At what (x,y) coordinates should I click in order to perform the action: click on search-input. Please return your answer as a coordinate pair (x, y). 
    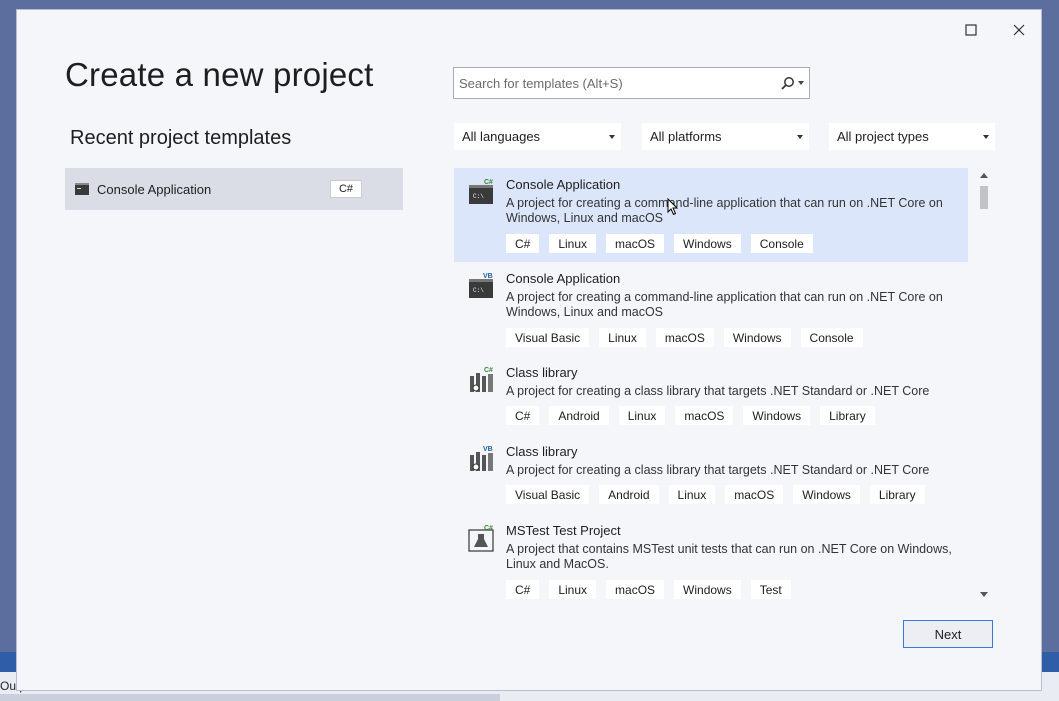
    Looking at the image, I should click on (614, 83).